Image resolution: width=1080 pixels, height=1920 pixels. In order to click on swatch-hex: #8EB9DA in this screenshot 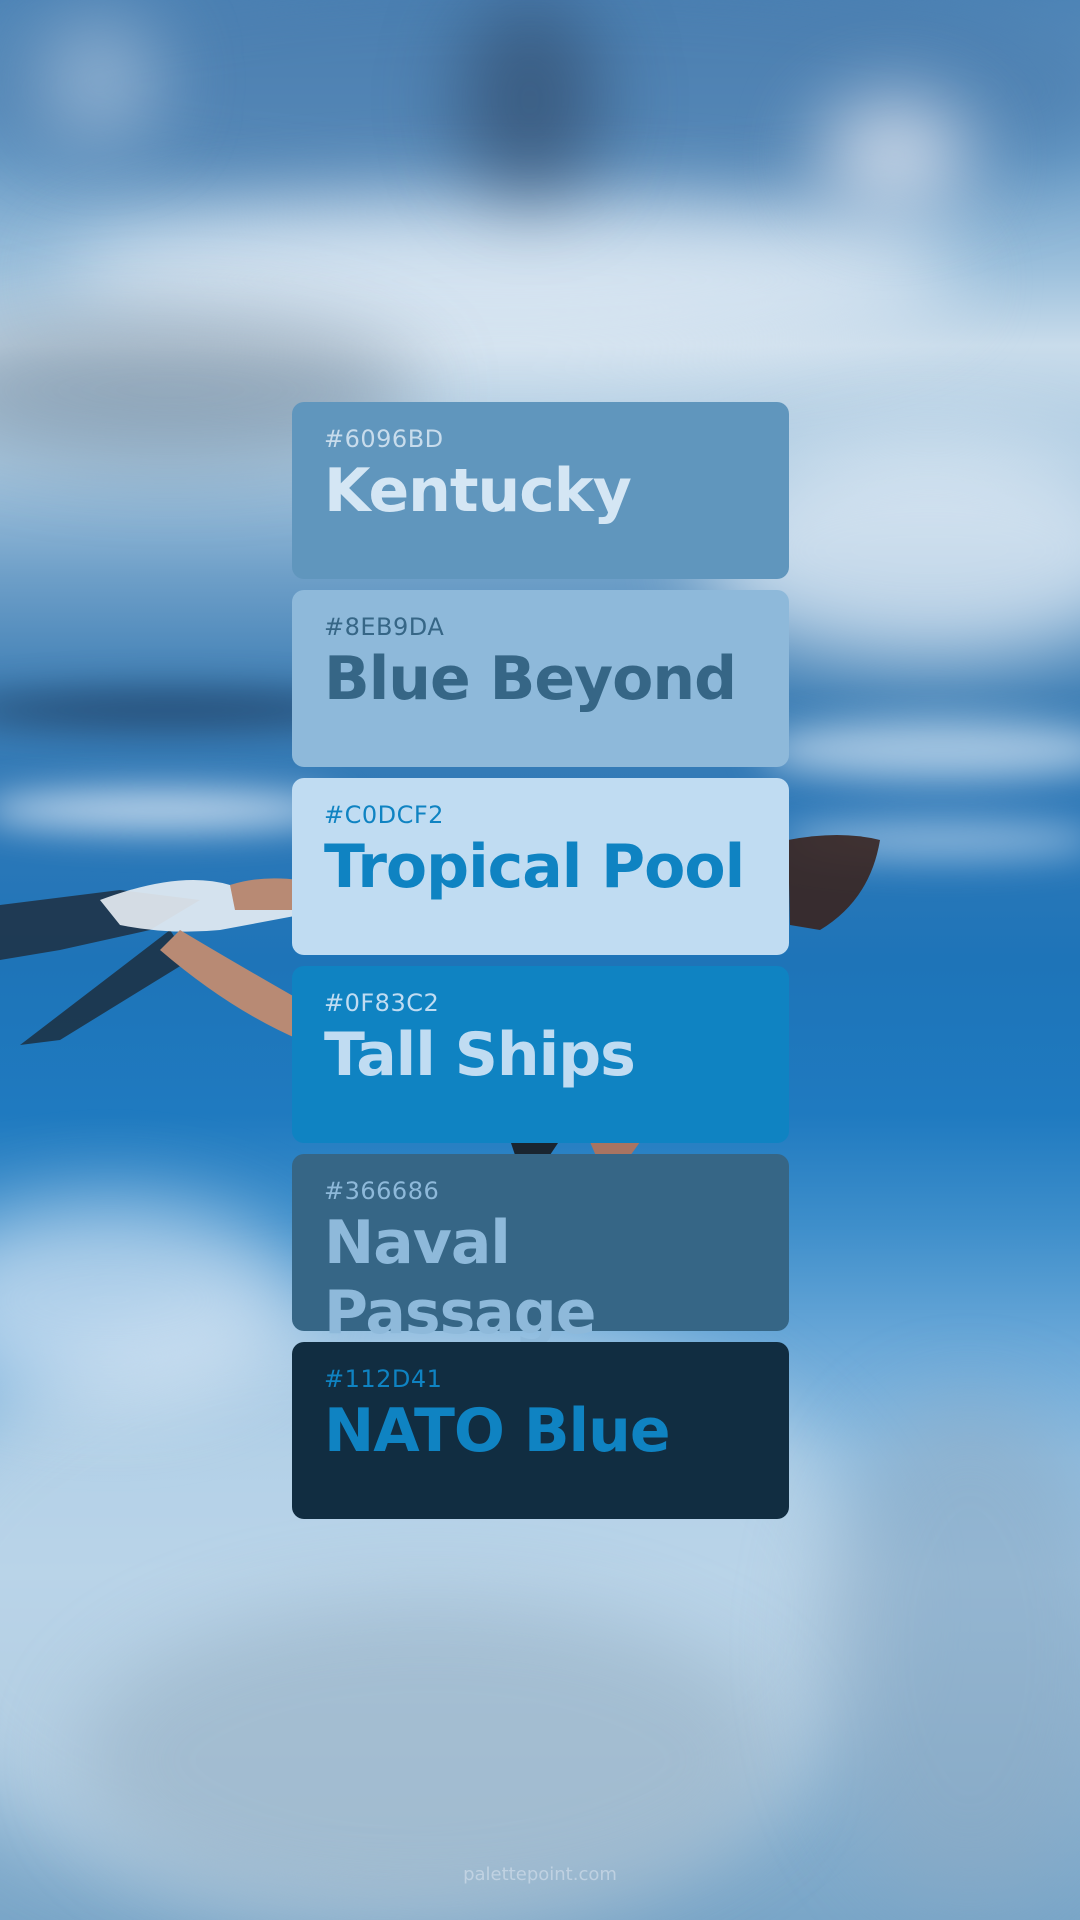, I will do `click(384, 627)`.